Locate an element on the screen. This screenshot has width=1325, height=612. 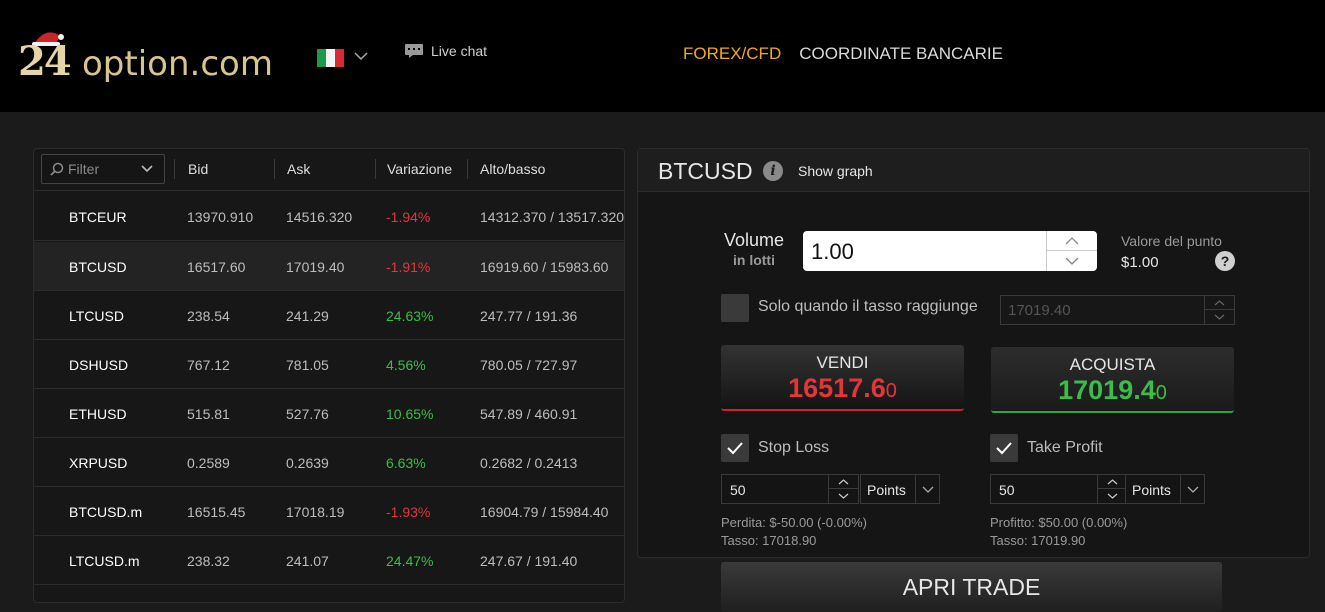
high-low-cell: 780.05 / 727.97 is located at coordinates (529, 365).